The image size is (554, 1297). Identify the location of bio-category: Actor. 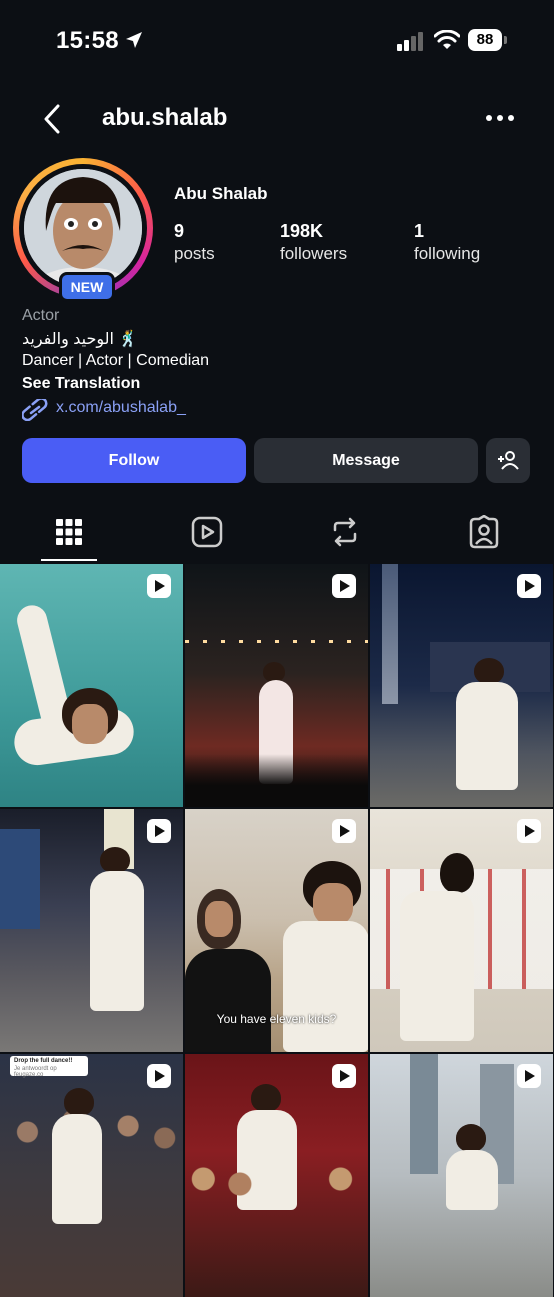
(41, 315).